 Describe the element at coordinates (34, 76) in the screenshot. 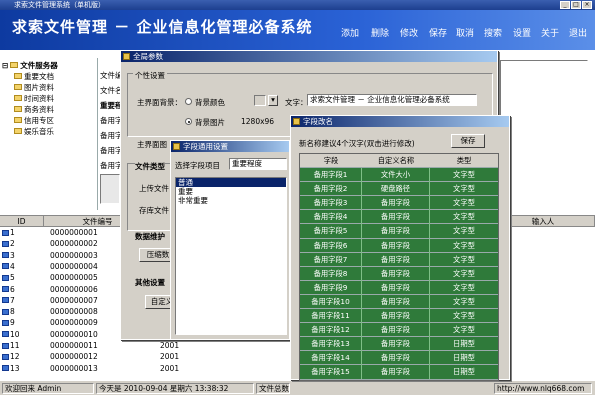

I see `tree-item: 重要文档` at that location.